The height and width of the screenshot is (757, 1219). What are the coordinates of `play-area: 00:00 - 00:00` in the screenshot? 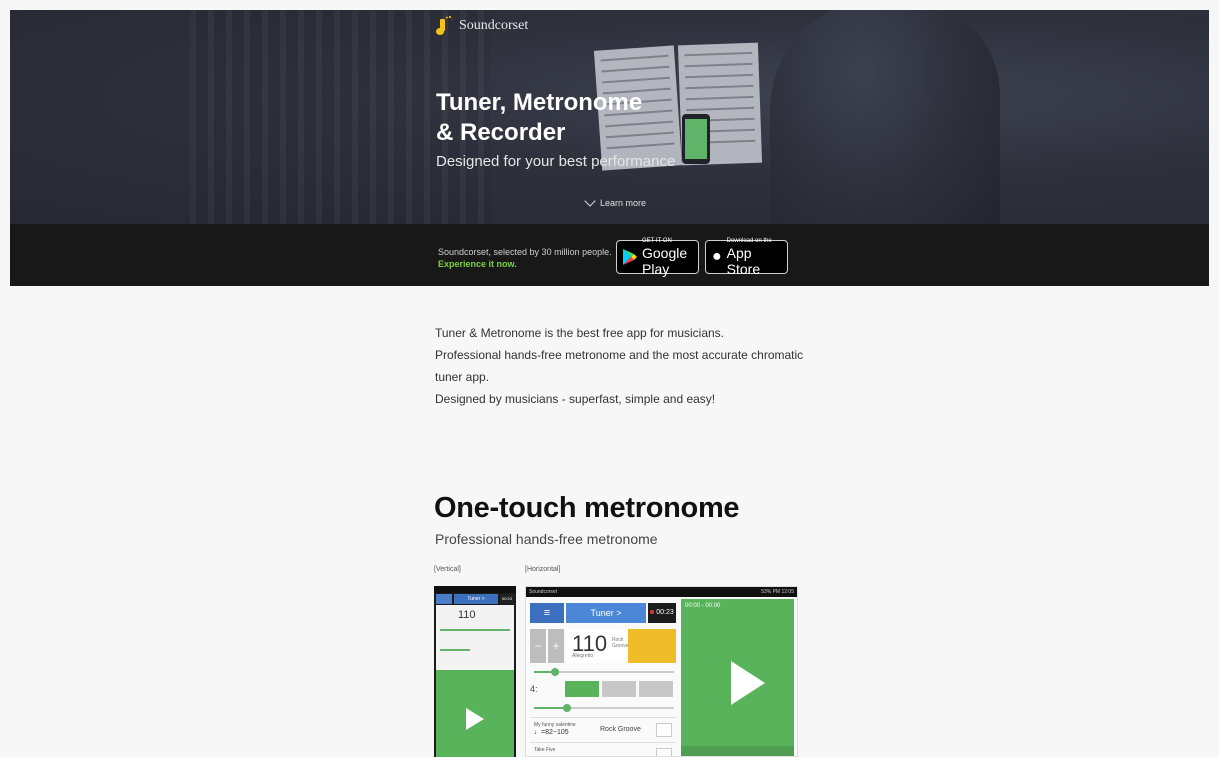 It's located at (737, 677).